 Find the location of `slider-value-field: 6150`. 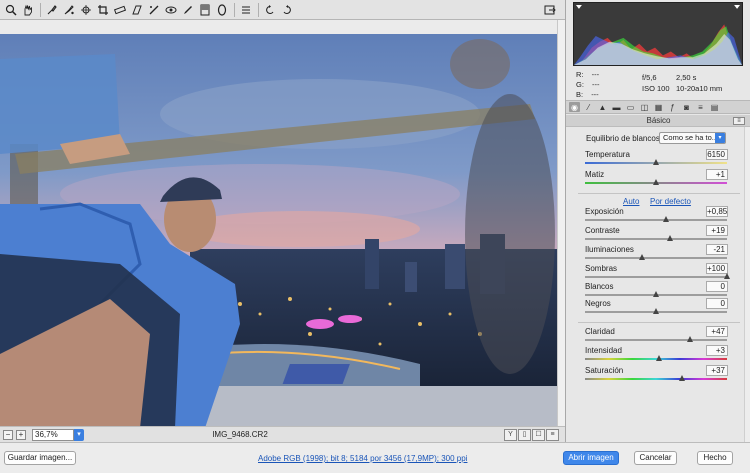

slider-value-field: 6150 is located at coordinates (717, 154).